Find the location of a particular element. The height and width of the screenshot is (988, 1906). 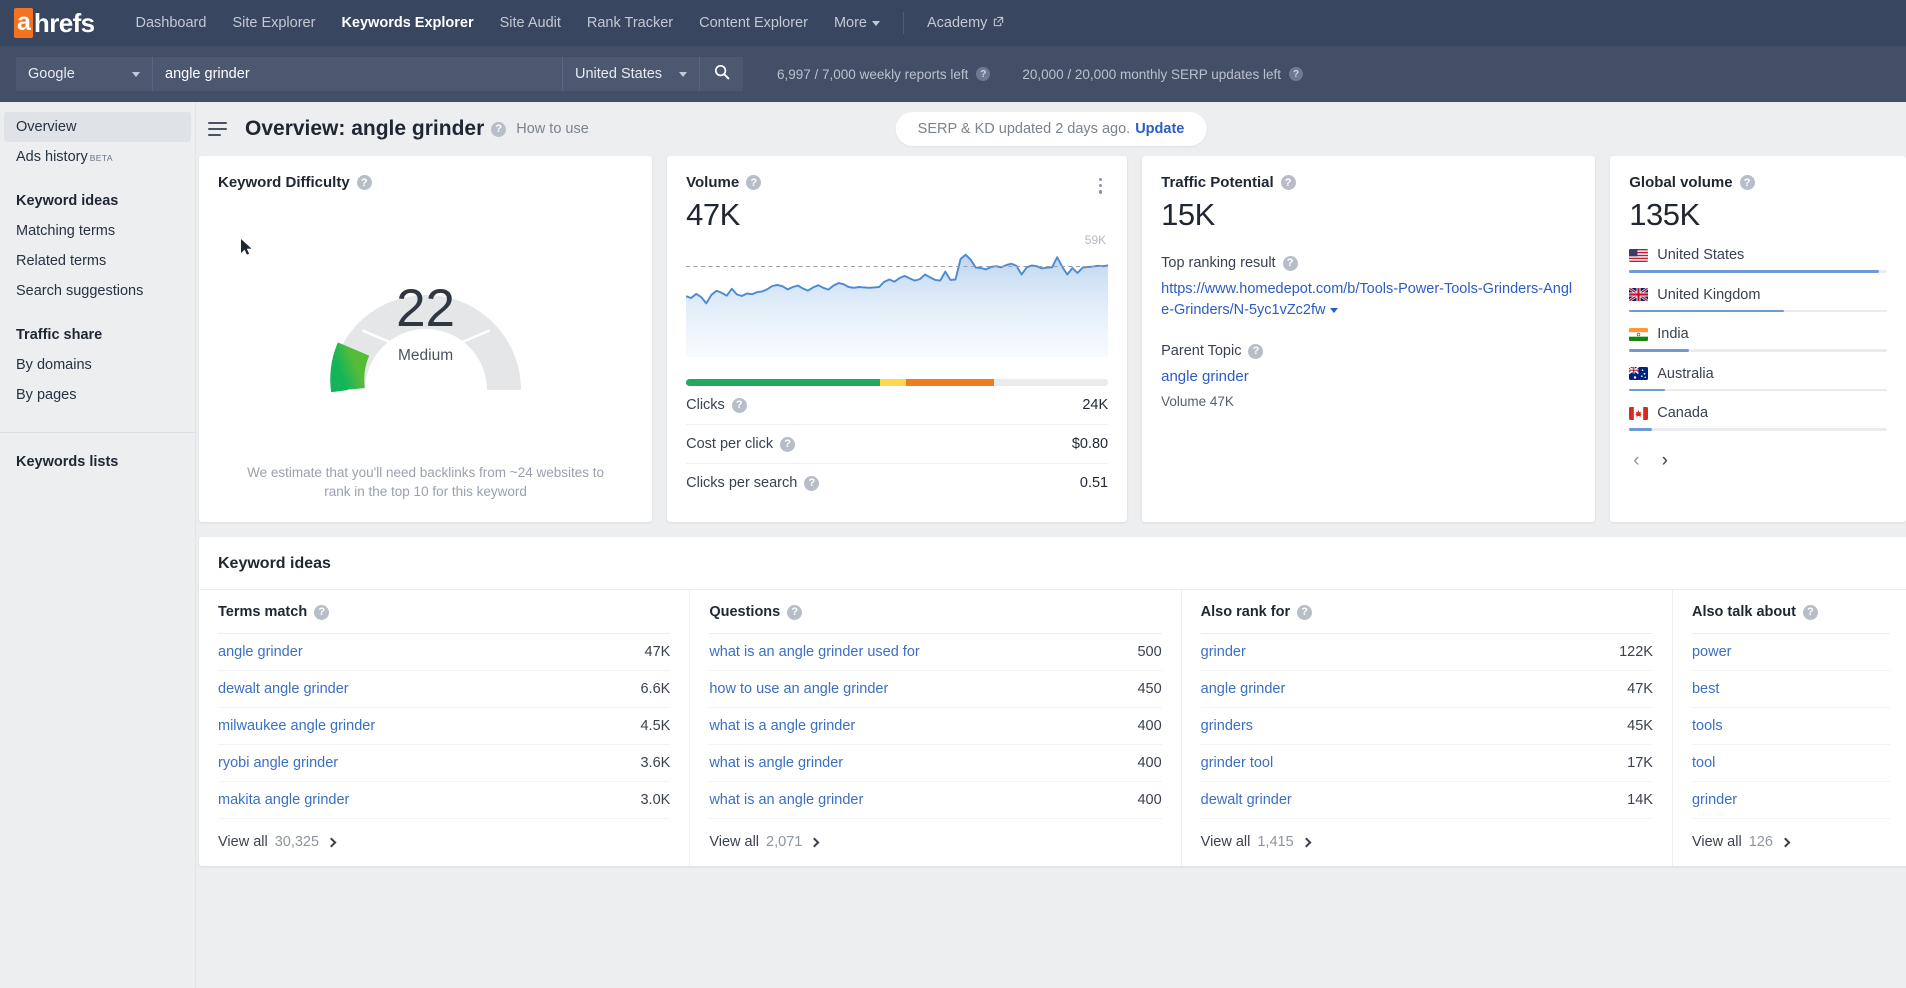

keyword-row: power is located at coordinates (1790, 652).